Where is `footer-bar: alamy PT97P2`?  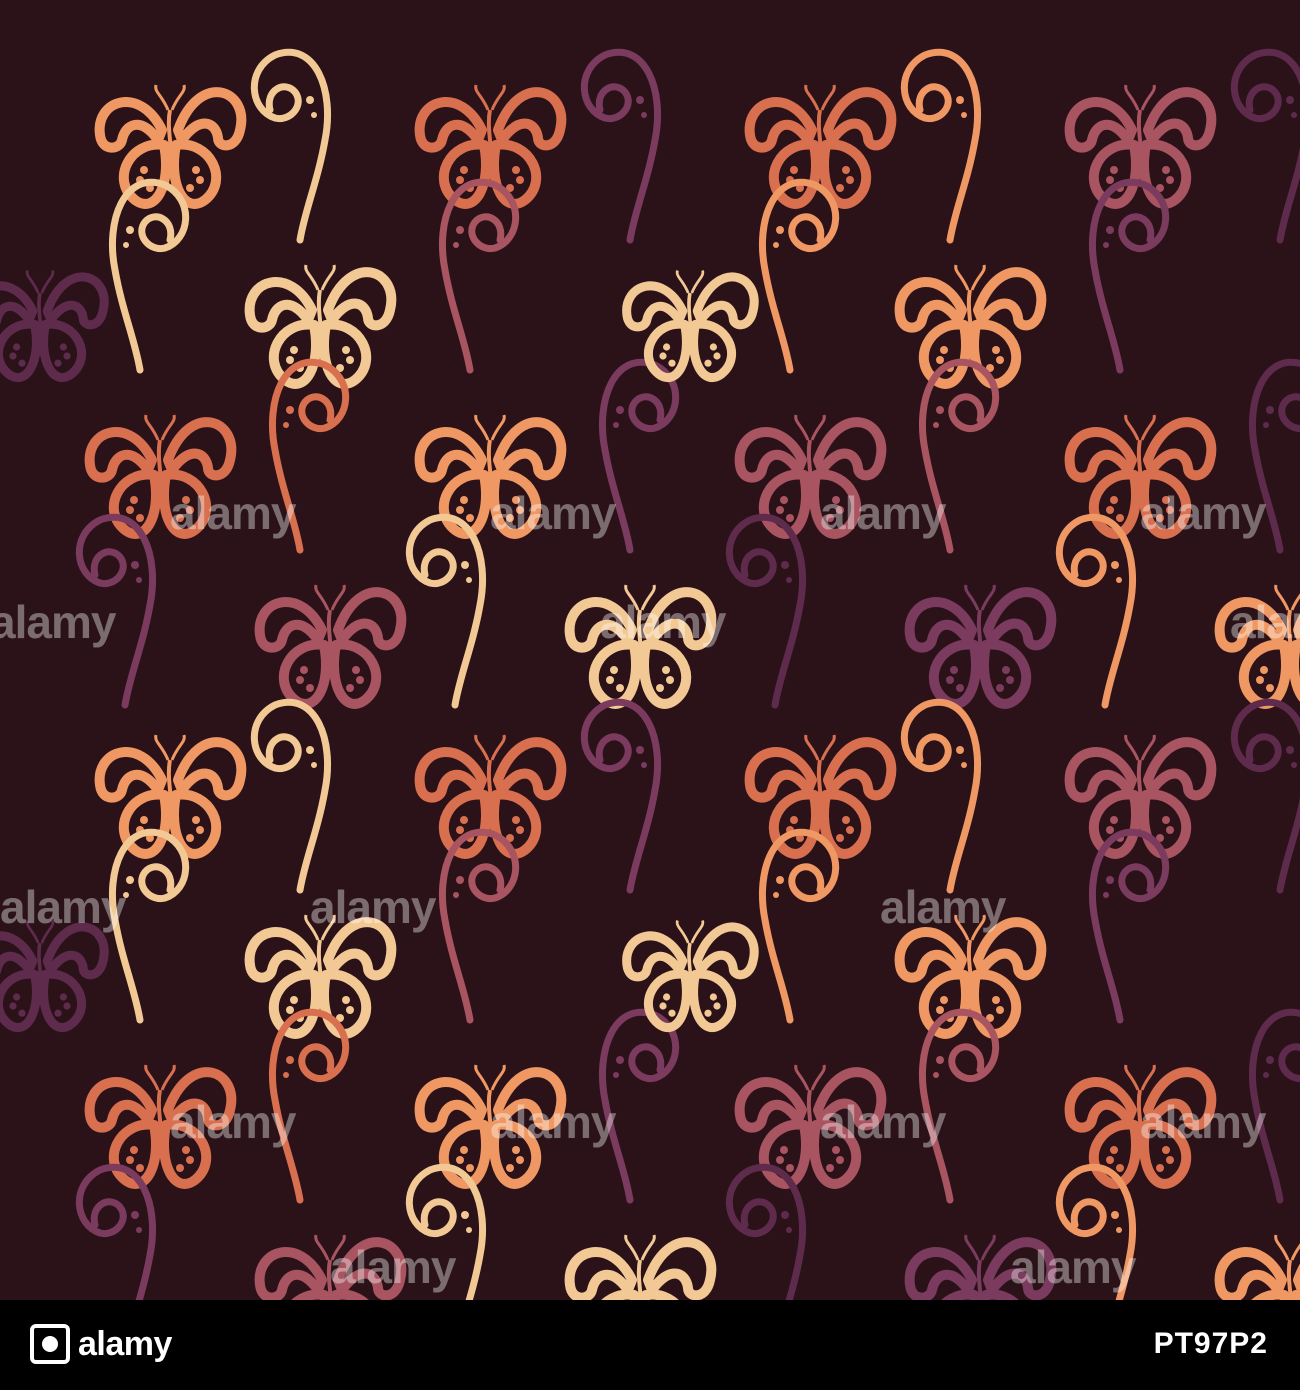 footer-bar: alamy PT97P2 is located at coordinates (650, 1345).